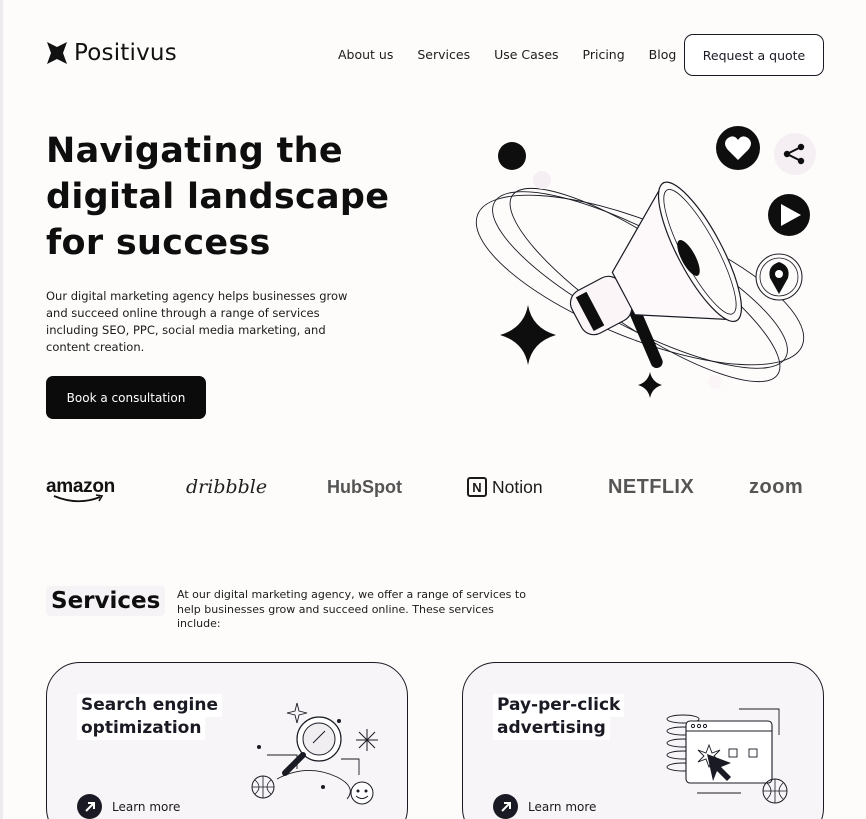  Describe the element at coordinates (551, 728) in the screenshot. I see `service-title-line2: advertising` at that location.